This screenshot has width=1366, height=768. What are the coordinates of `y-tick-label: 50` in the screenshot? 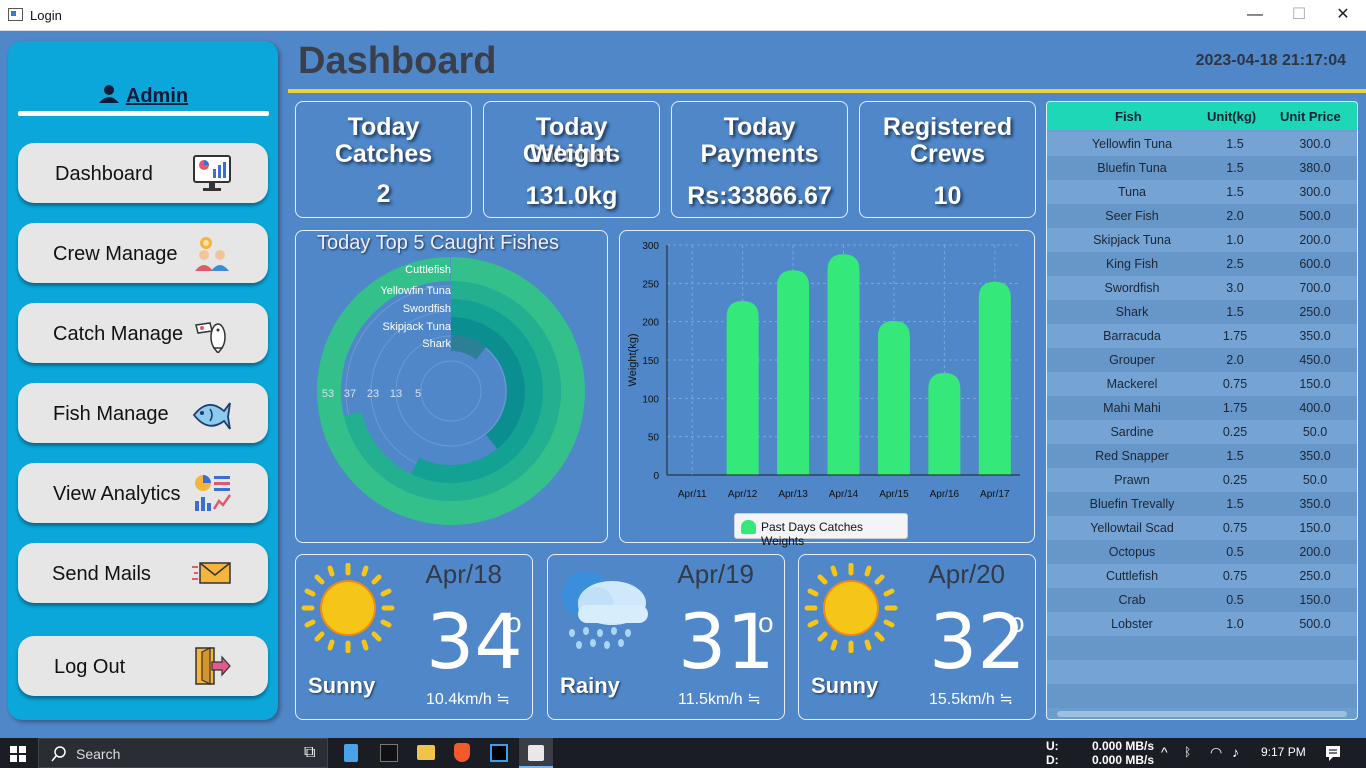 It's located at (654, 438).